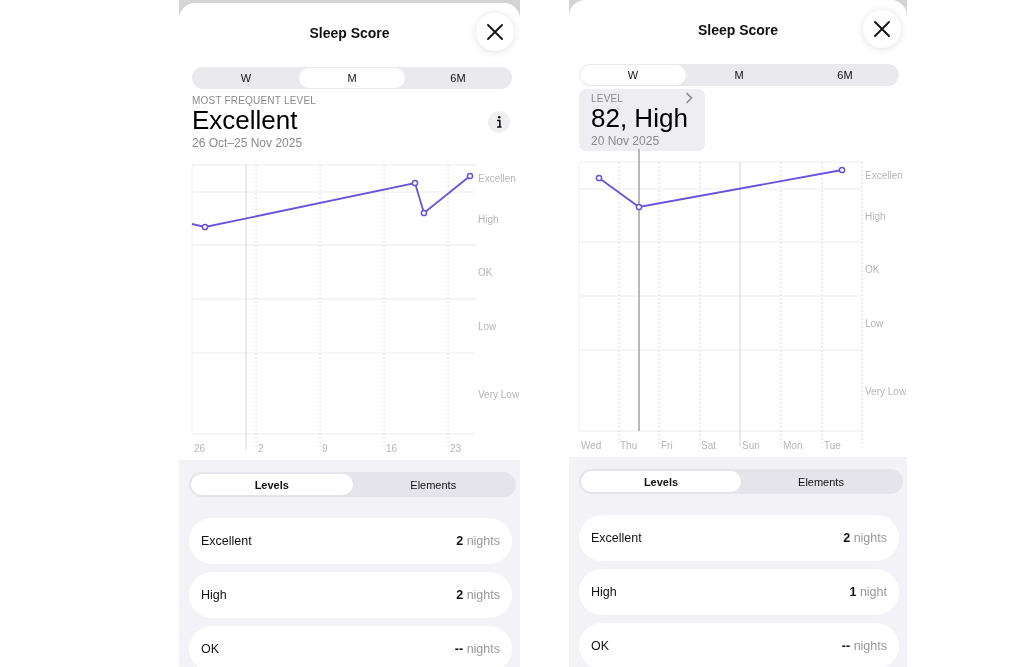 The height and width of the screenshot is (667, 1033). Describe the element at coordinates (325, 448) in the screenshot. I see `date-label: 9` at that location.